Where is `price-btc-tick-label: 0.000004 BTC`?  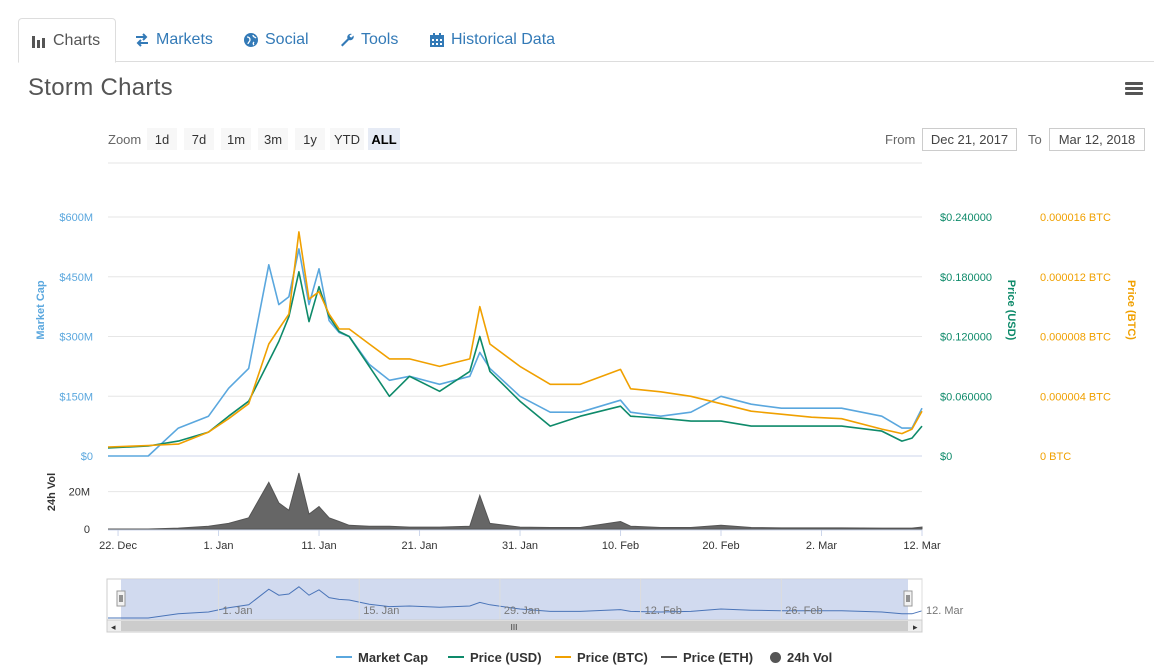
price-btc-tick-label: 0.000004 BTC is located at coordinates (1075, 397).